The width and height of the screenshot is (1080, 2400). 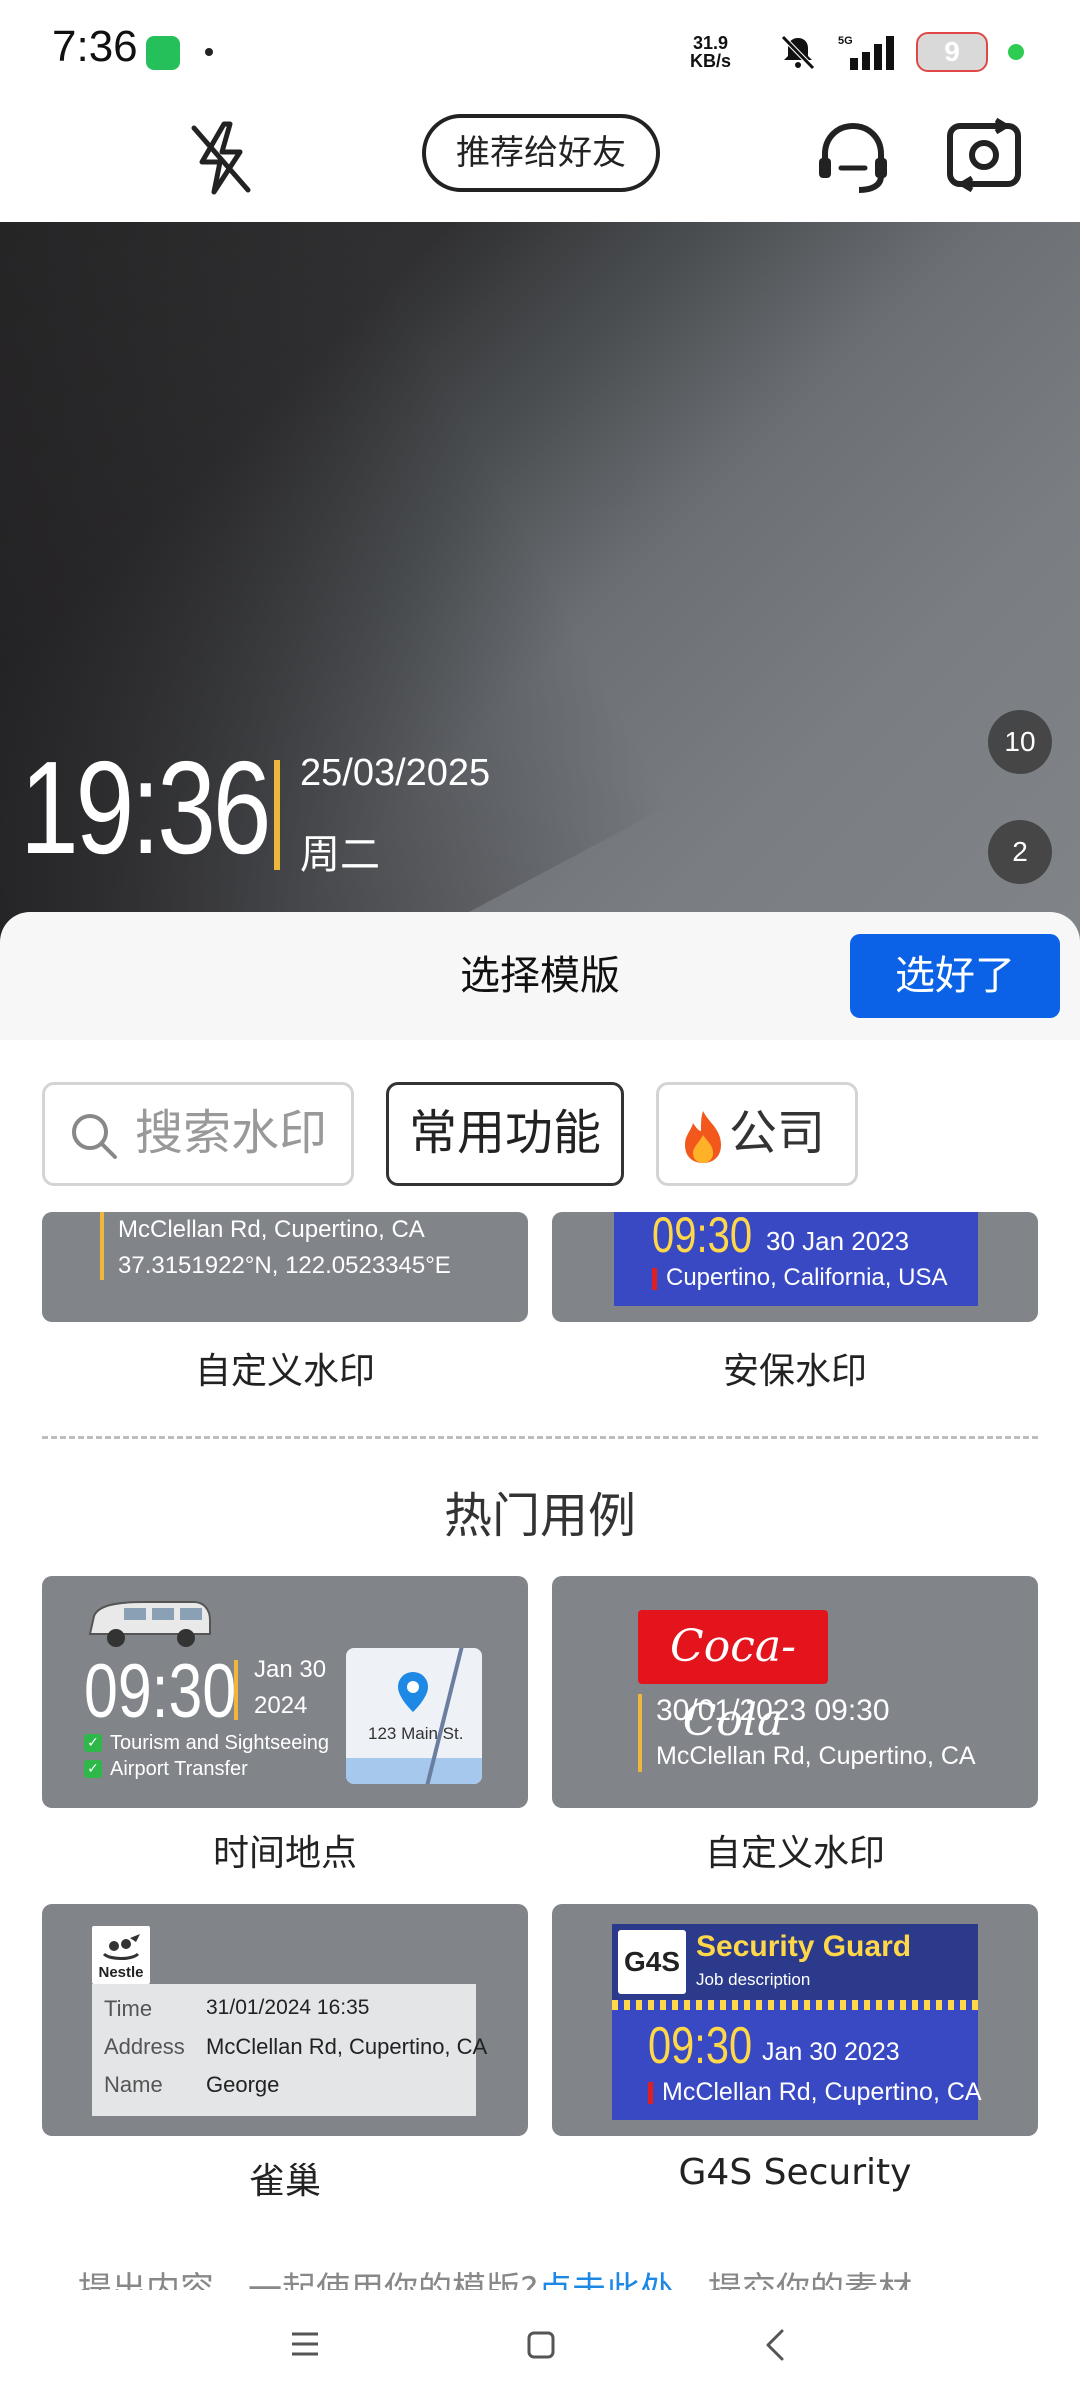 What do you see at coordinates (284, 2181) in the screenshot?
I see `card-label: 雀巢` at bounding box center [284, 2181].